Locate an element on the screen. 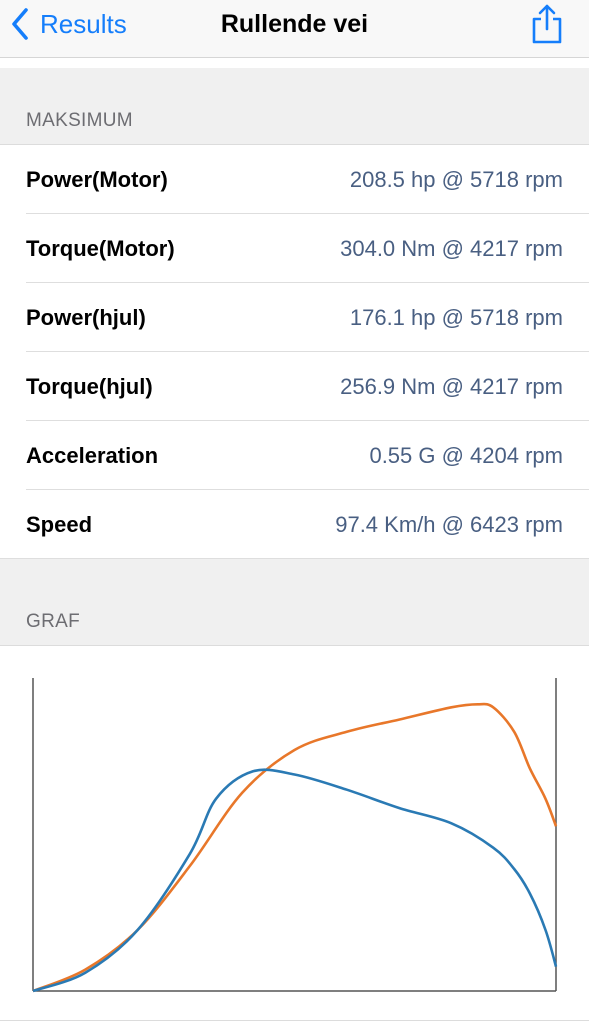 The width and height of the screenshot is (589, 1024). row-value: 256.9 Nm @ 4217 rpm is located at coordinates (451, 386).